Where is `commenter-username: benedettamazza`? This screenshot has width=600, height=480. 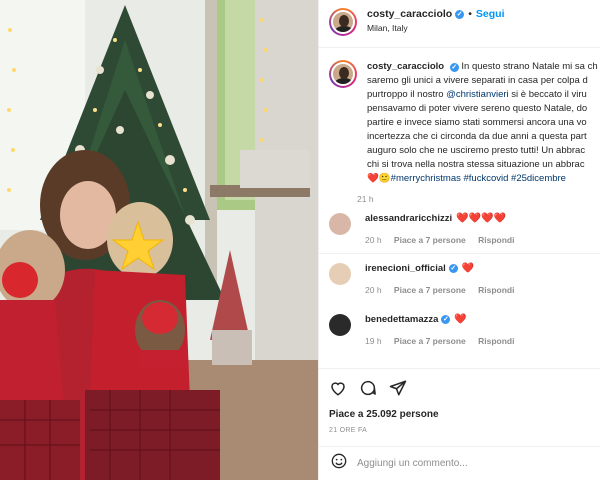
commenter-username: benedettamazza is located at coordinates (401, 319).